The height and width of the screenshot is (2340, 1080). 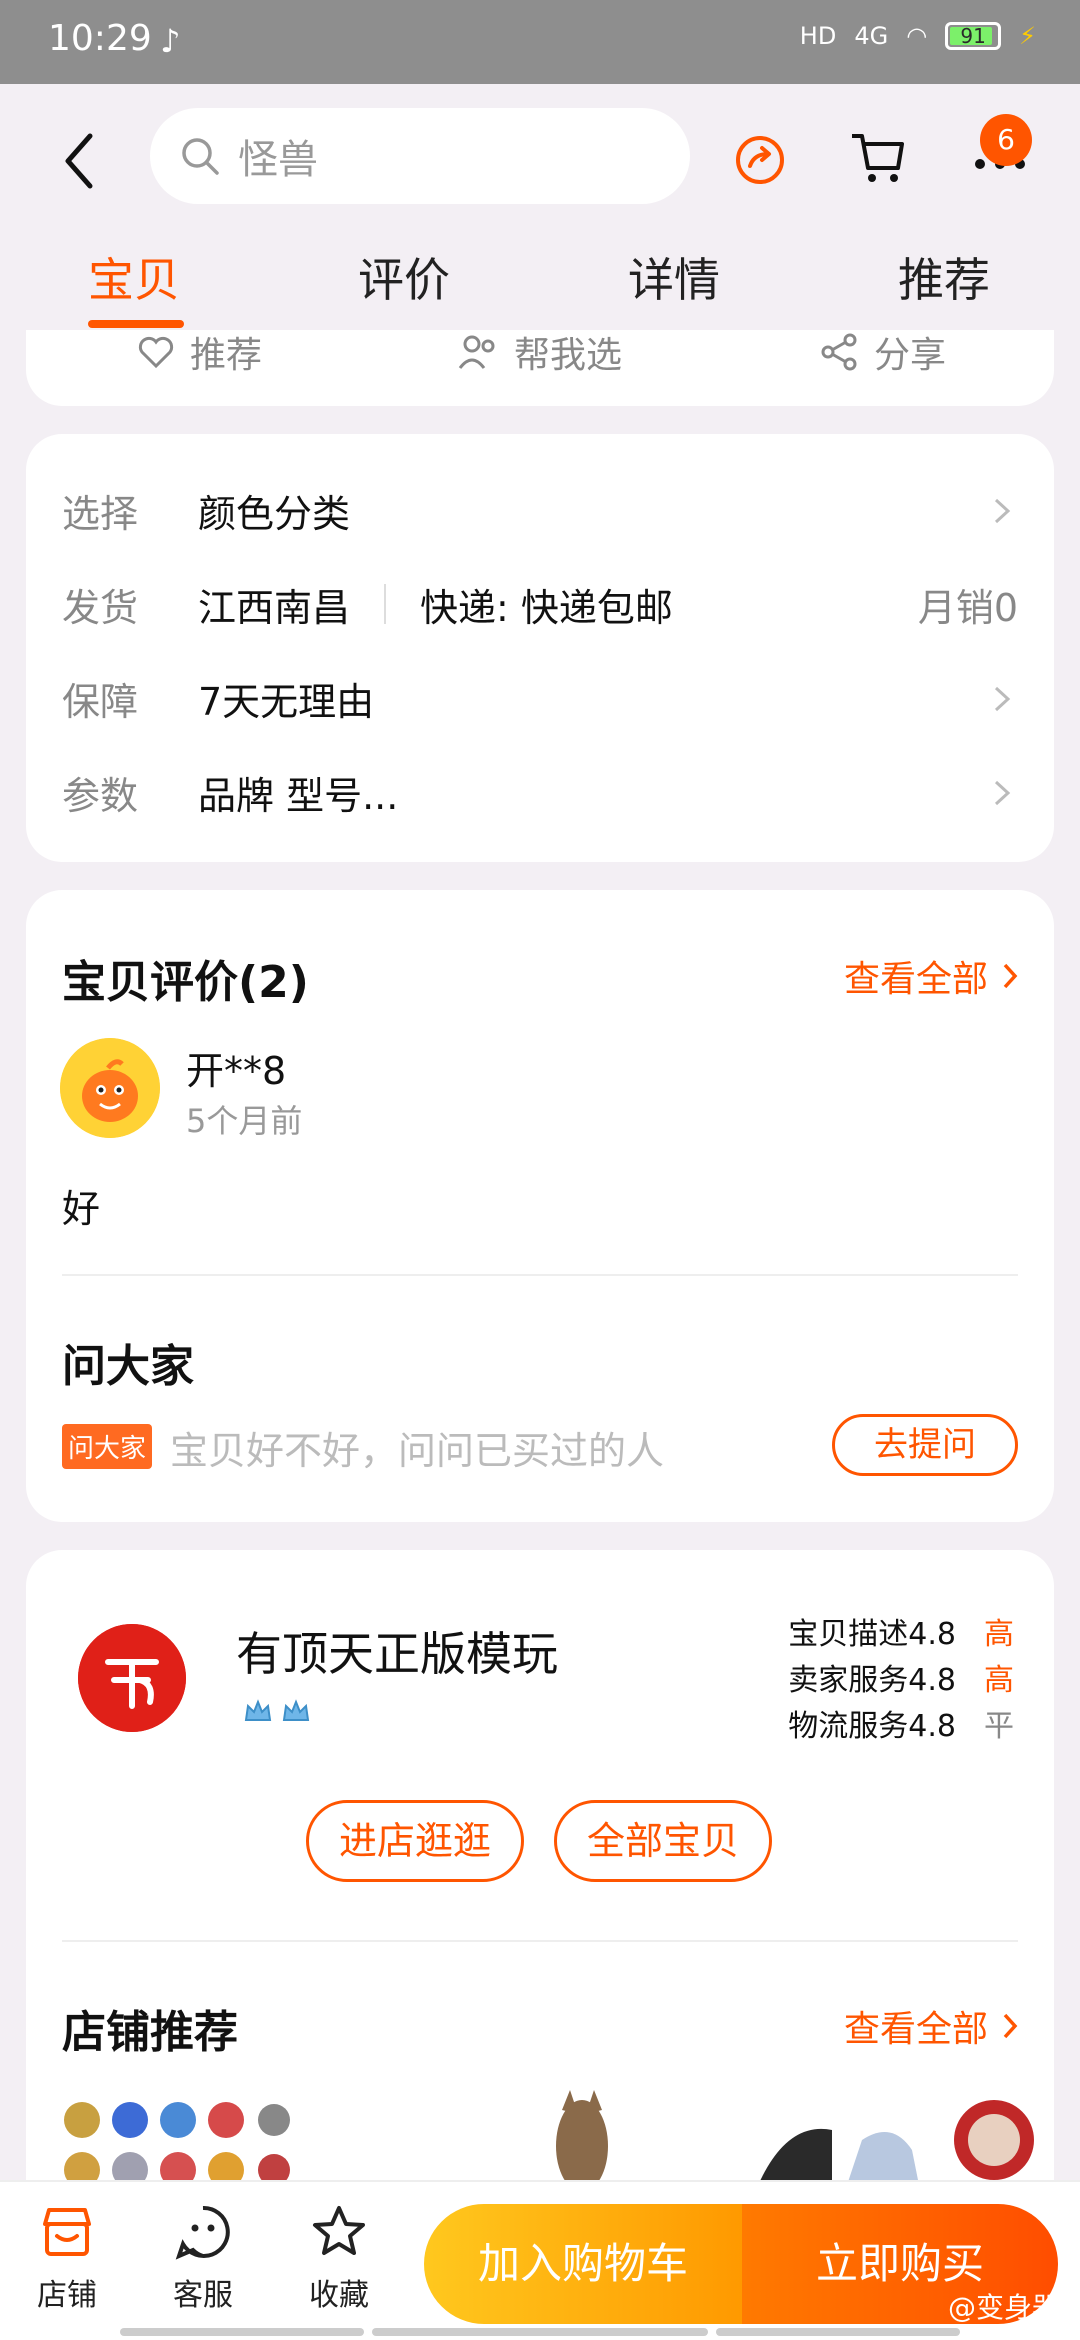 I want to click on favorite-tab-label: 收藏, so click(x=339, y=2295).